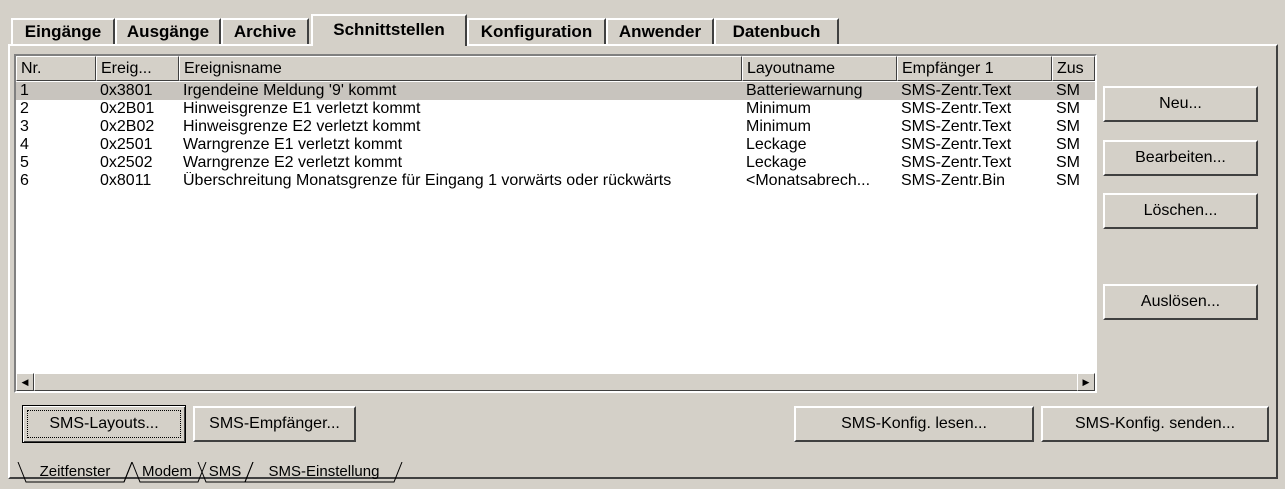 The image size is (1285, 489). What do you see at coordinates (25, 382) in the screenshot?
I see `scroll-left-icon: ◀` at bounding box center [25, 382].